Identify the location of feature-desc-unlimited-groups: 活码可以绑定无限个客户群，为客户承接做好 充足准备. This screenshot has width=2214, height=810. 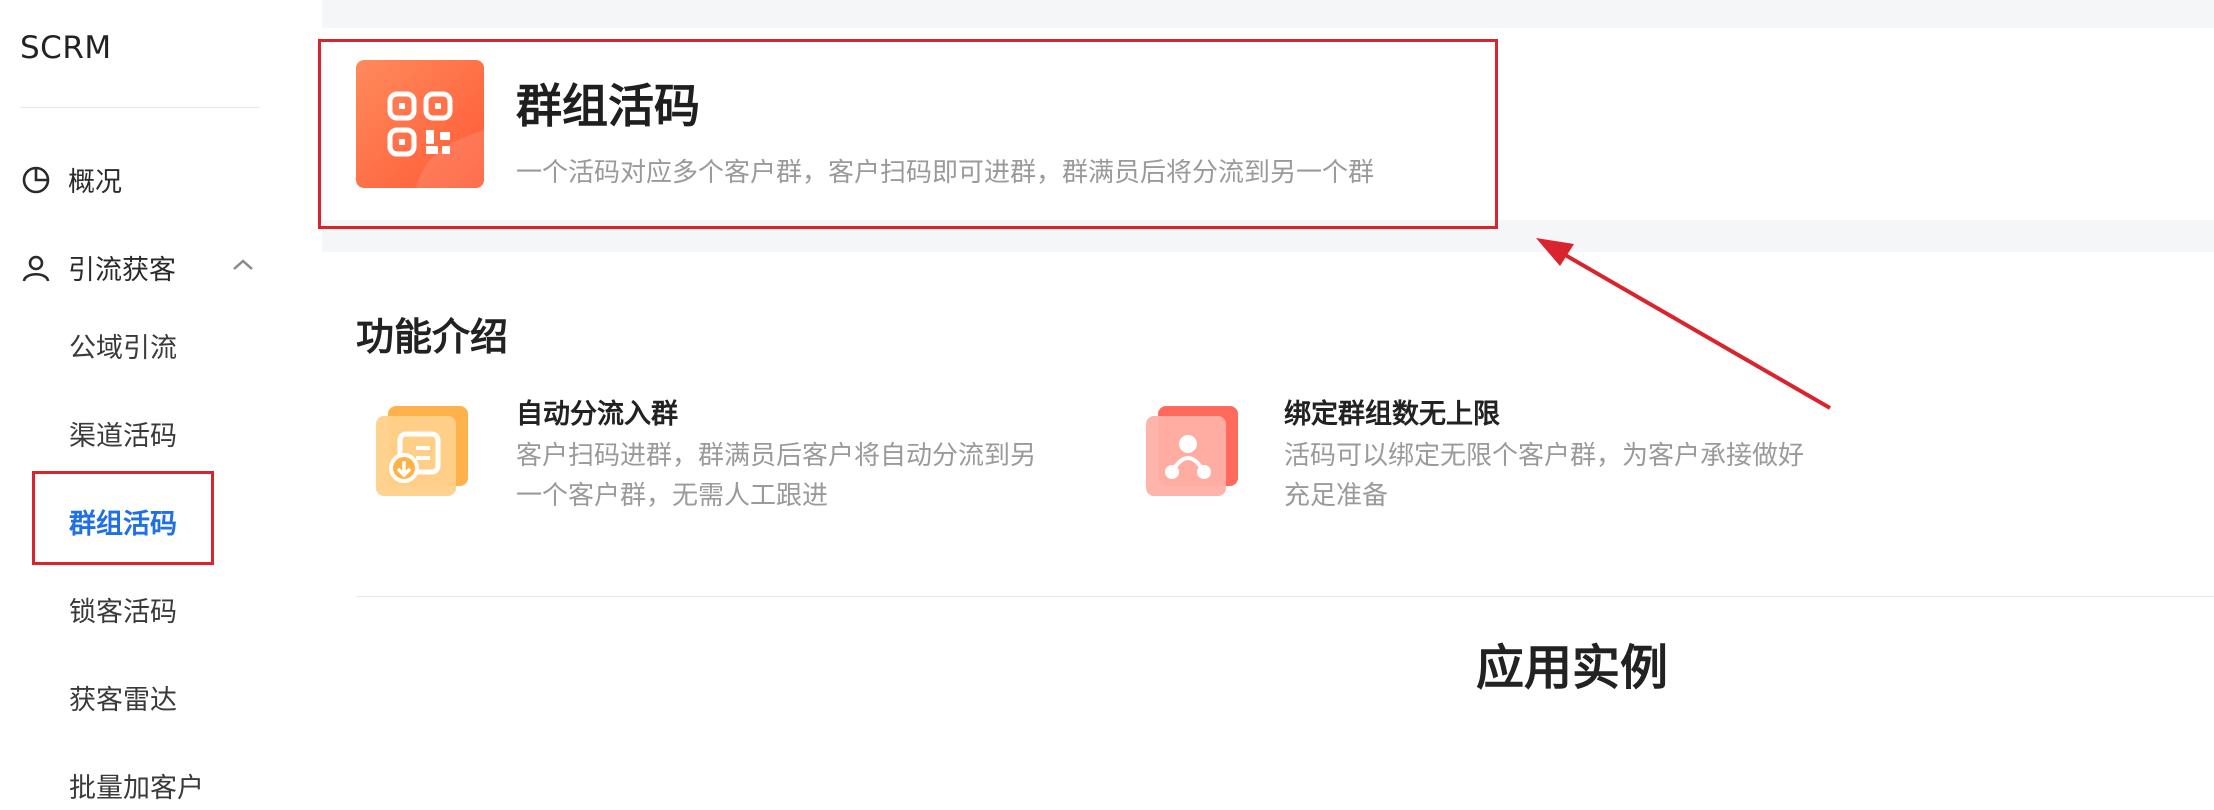
(1544, 476).